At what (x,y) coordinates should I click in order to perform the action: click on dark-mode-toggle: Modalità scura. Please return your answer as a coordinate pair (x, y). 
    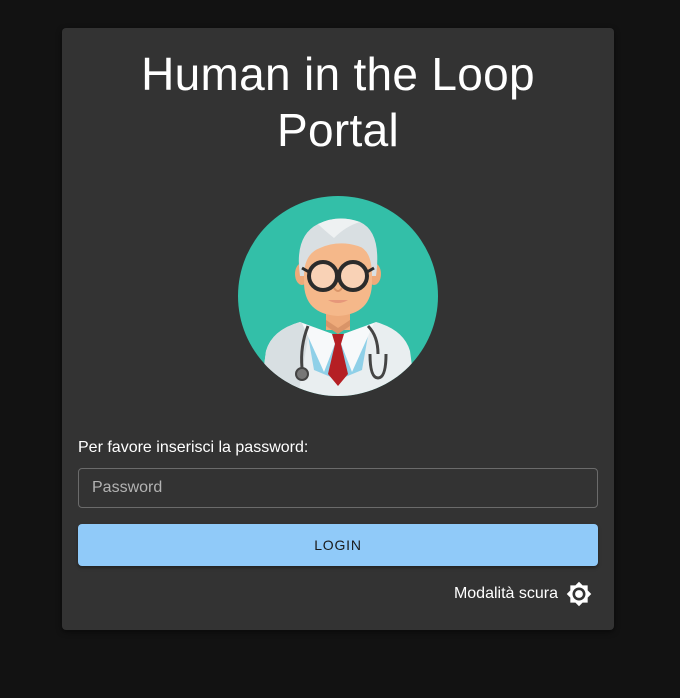
    Looking at the image, I should click on (523, 594).